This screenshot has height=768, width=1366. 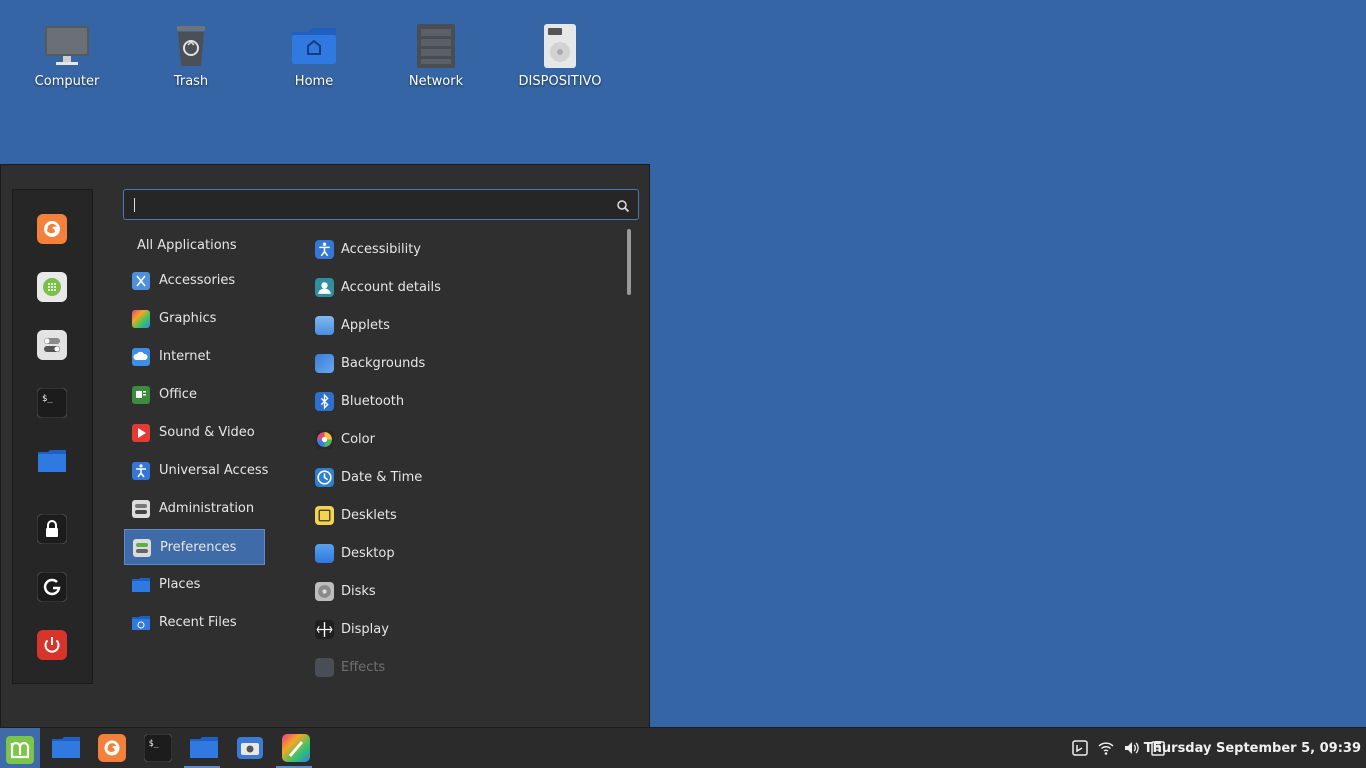 What do you see at coordinates (52, 345) in the screenshot?
I see `system-settings-icon` at bounding box center [52, 345].